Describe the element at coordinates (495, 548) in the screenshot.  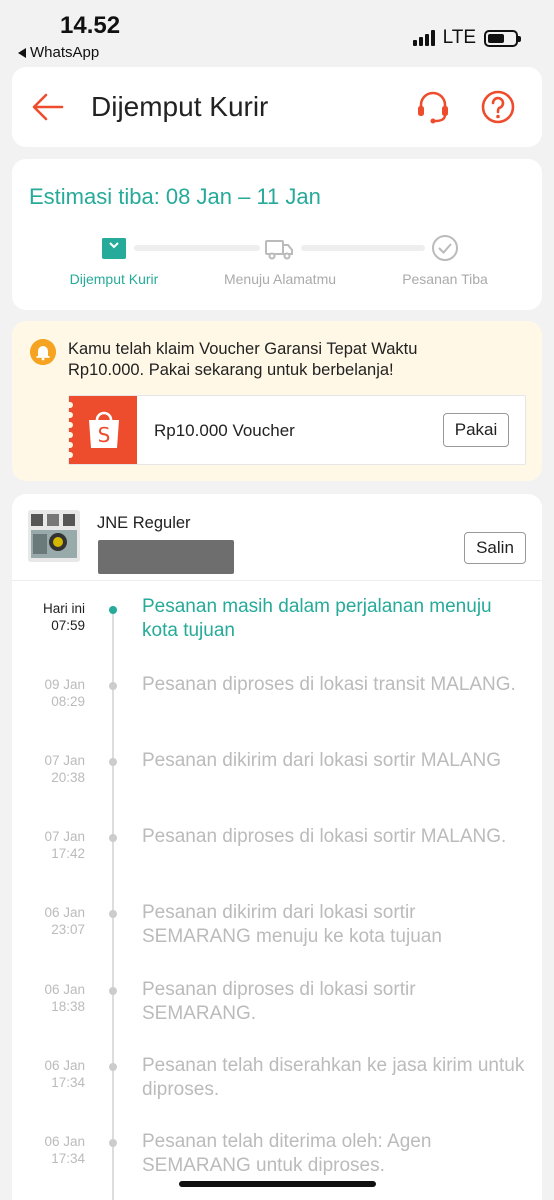
I see `copy-tracking-button: Salin` at that location.